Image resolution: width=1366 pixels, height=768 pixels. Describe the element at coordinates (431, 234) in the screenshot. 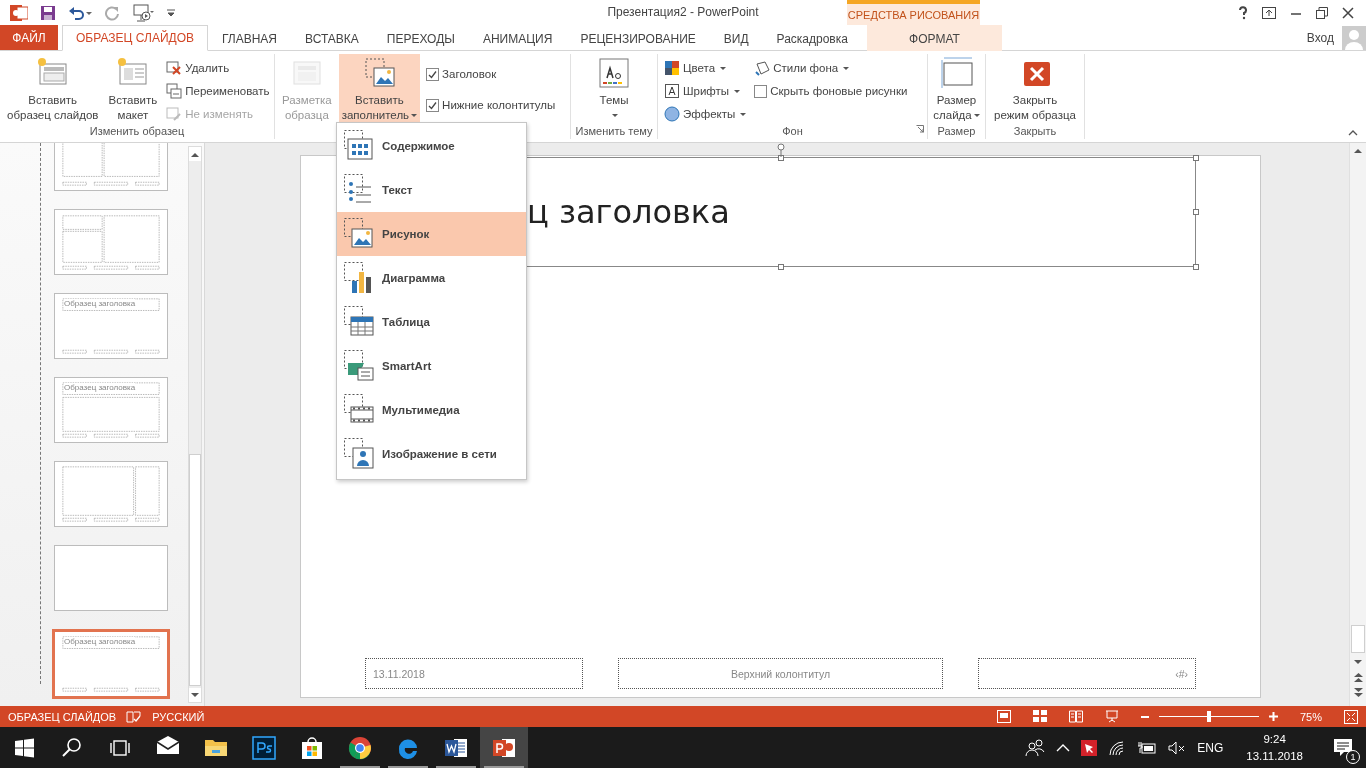

I see `menu-item: Рисунок` at that location.